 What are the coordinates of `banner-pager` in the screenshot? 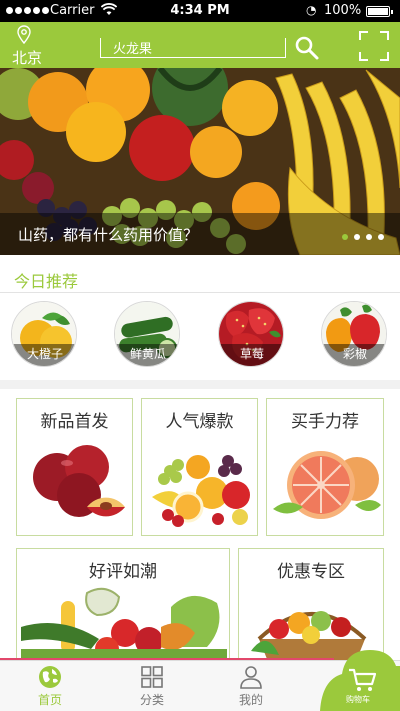 It's located at (363, 237).